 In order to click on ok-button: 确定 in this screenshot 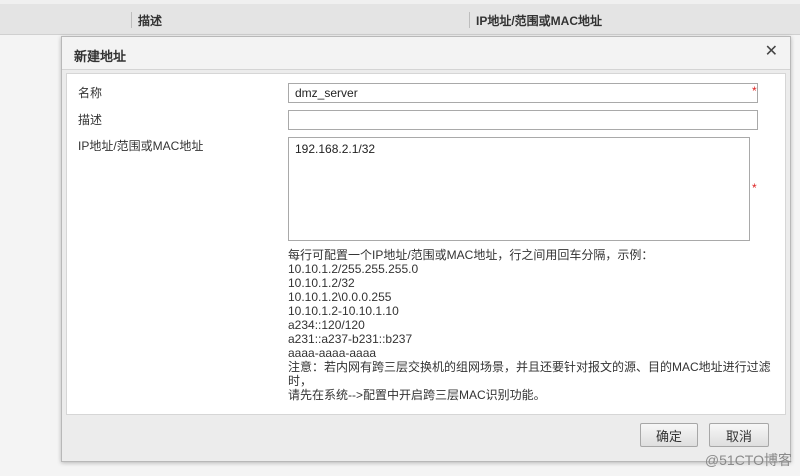, I will do `click(669, 435)`.